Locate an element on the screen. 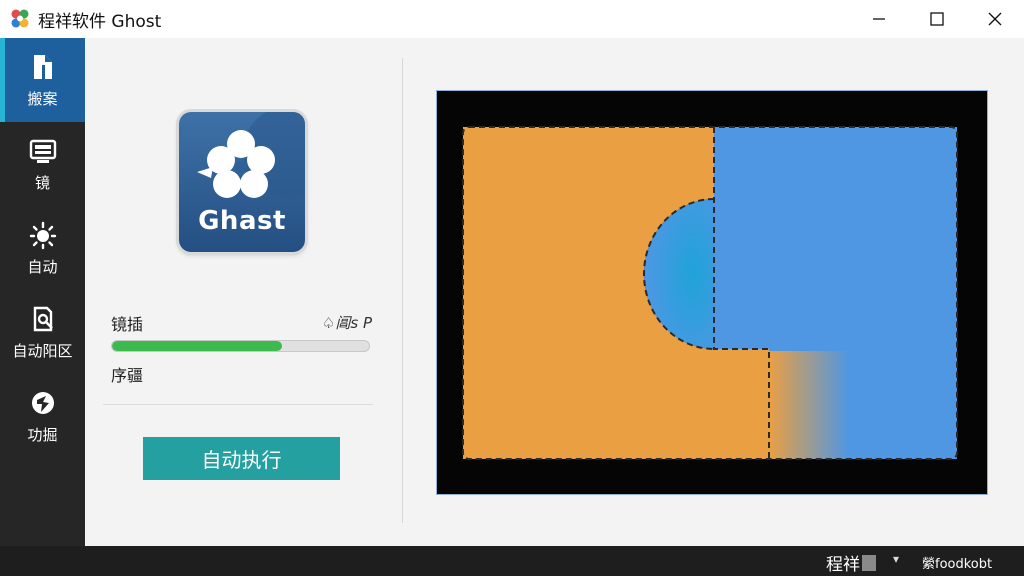  status-left-text: 程祥 is located at coordinates (843, 565).